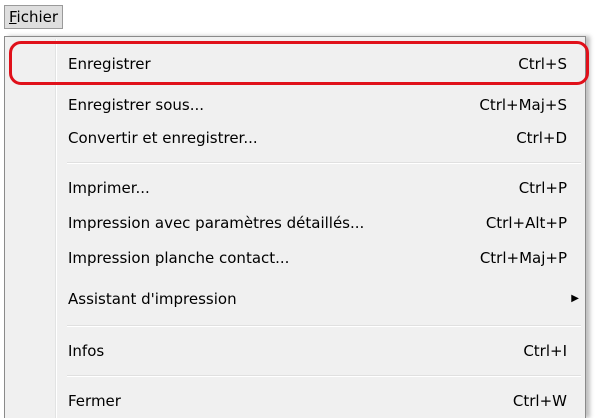  I want to click on menu-item-shortcut: Ctrl+D, so click(541, 138).